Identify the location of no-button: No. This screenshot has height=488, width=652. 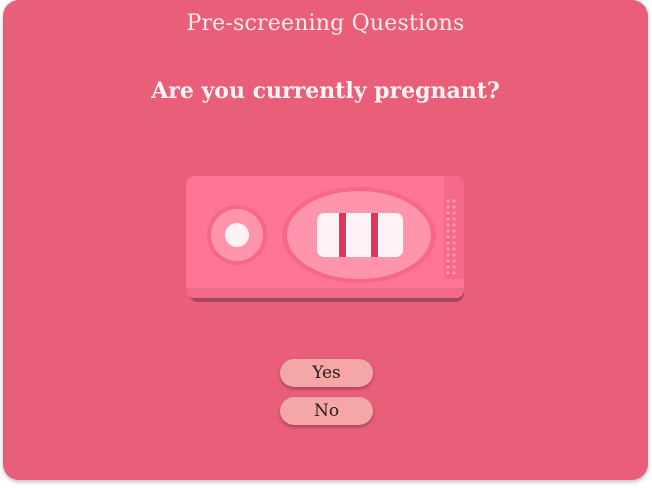
(326, 411).